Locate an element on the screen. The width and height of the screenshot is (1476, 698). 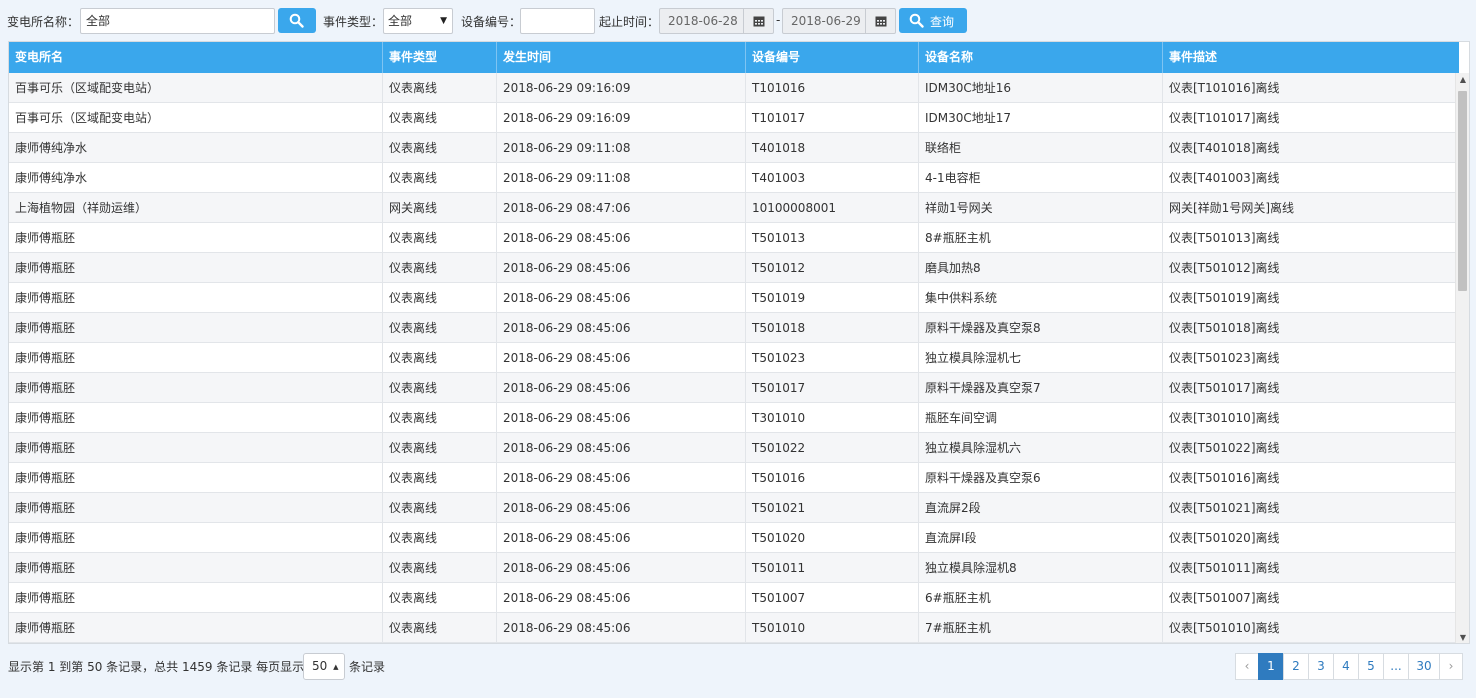
prev-page-button: ‹ is located at coordinates (1247, 666).